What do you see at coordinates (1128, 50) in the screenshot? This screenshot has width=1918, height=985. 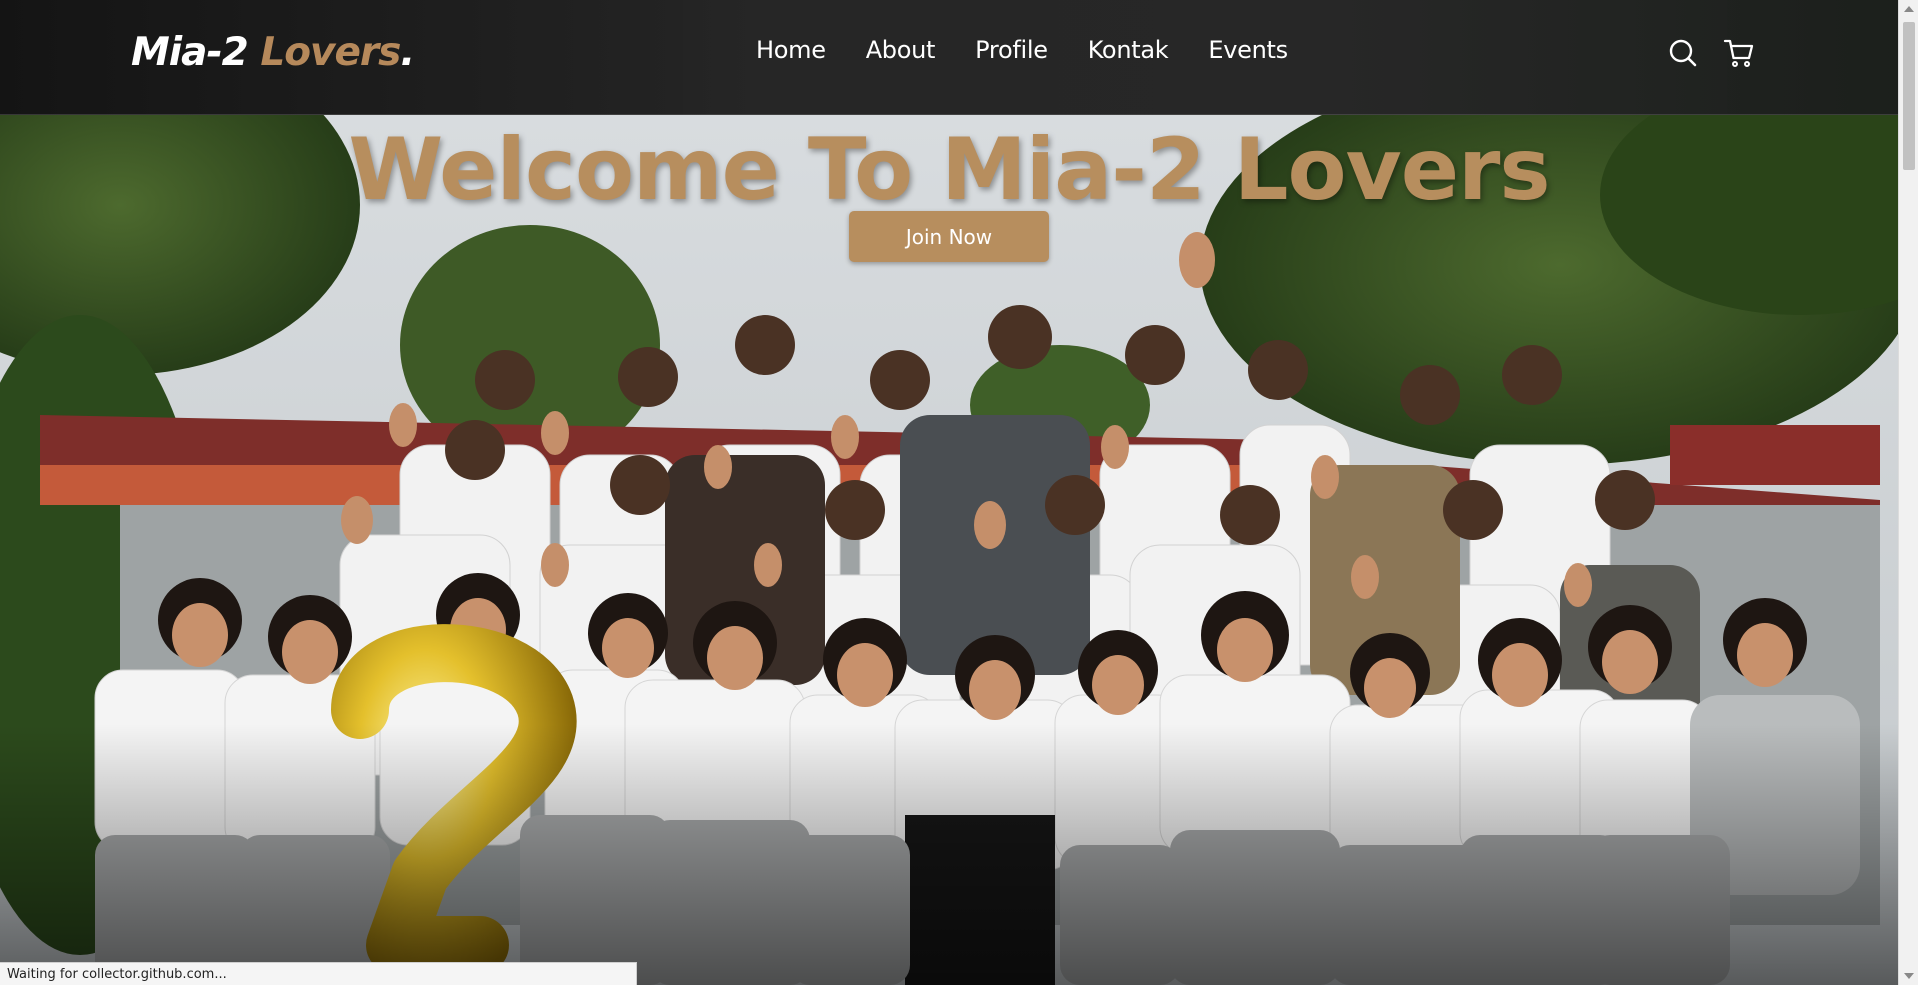 I see `nav-link-kontak: Kontak` at bounding box center [1128, 50].